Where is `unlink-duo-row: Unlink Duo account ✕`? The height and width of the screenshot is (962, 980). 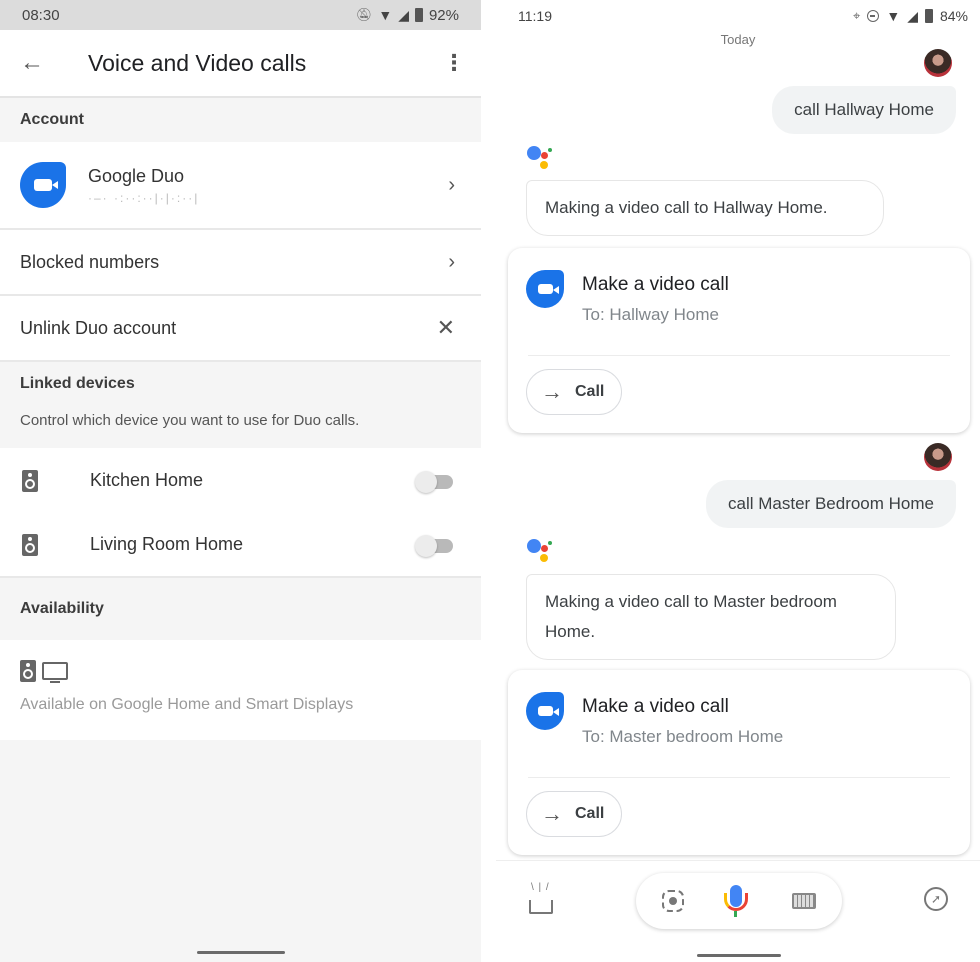 unlink-duo-row: Unlink Duo account ✕ is located at coordinates (240, 329).